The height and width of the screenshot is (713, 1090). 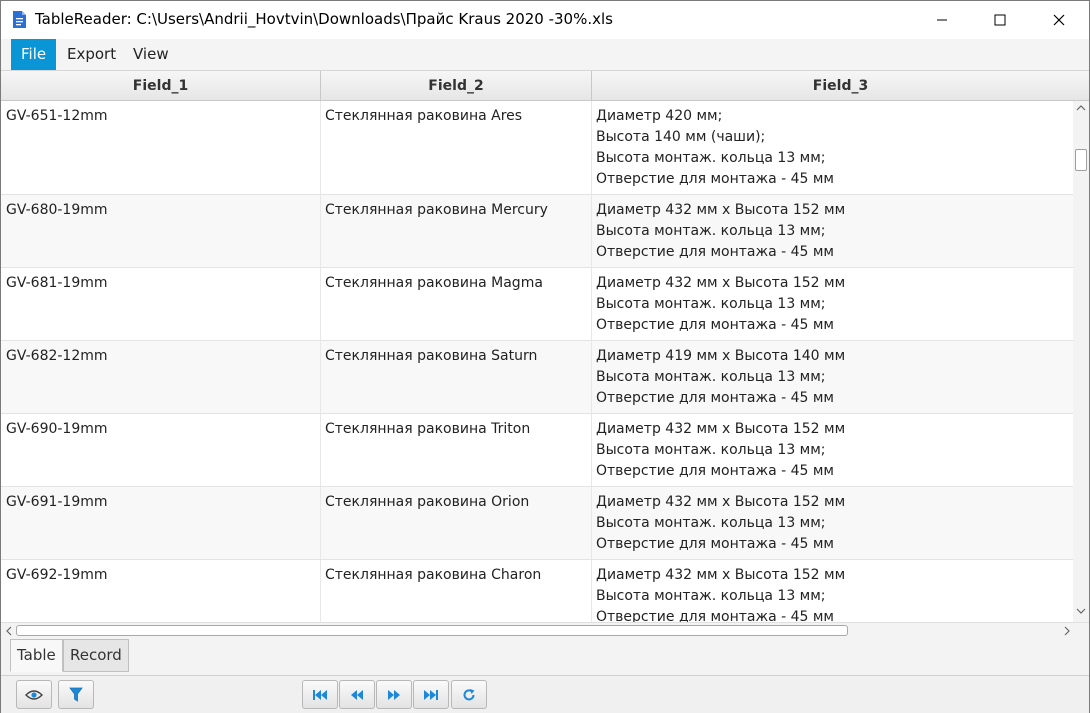 I want to click on next-page-icon, so click(x=394, y=694).